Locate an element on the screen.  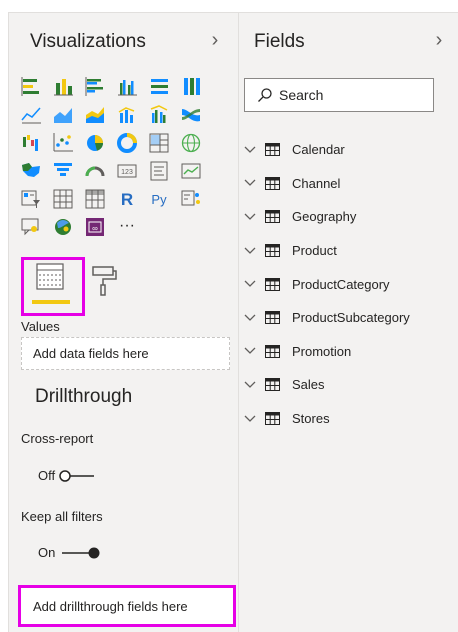
field-table-product: Product is located at coordinates (327, 251).